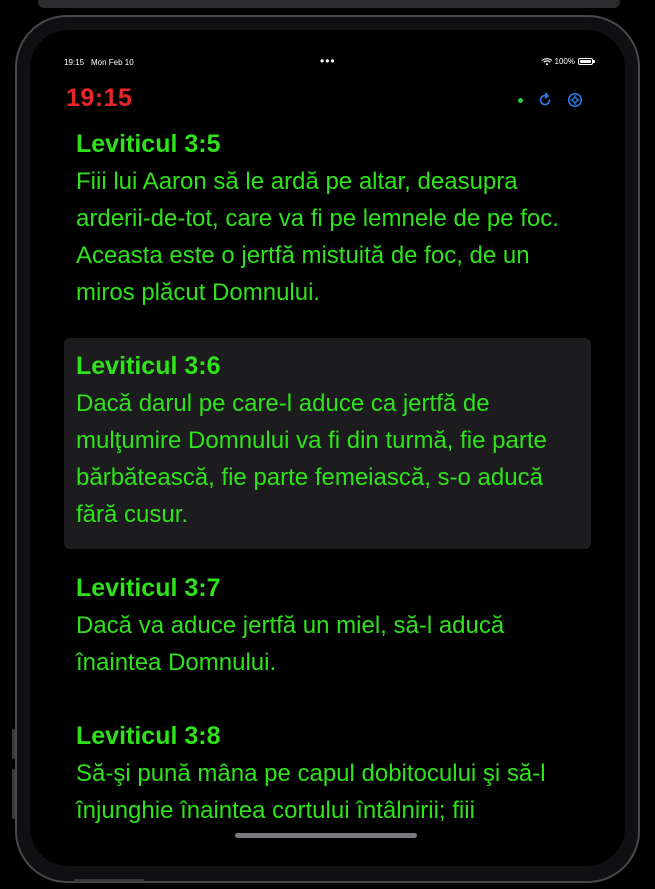 The width and height of the screenshot is (655, 889). Describe the element at coordinates (329, 4) in the screenshot. I see `host-window-edge` at that location.